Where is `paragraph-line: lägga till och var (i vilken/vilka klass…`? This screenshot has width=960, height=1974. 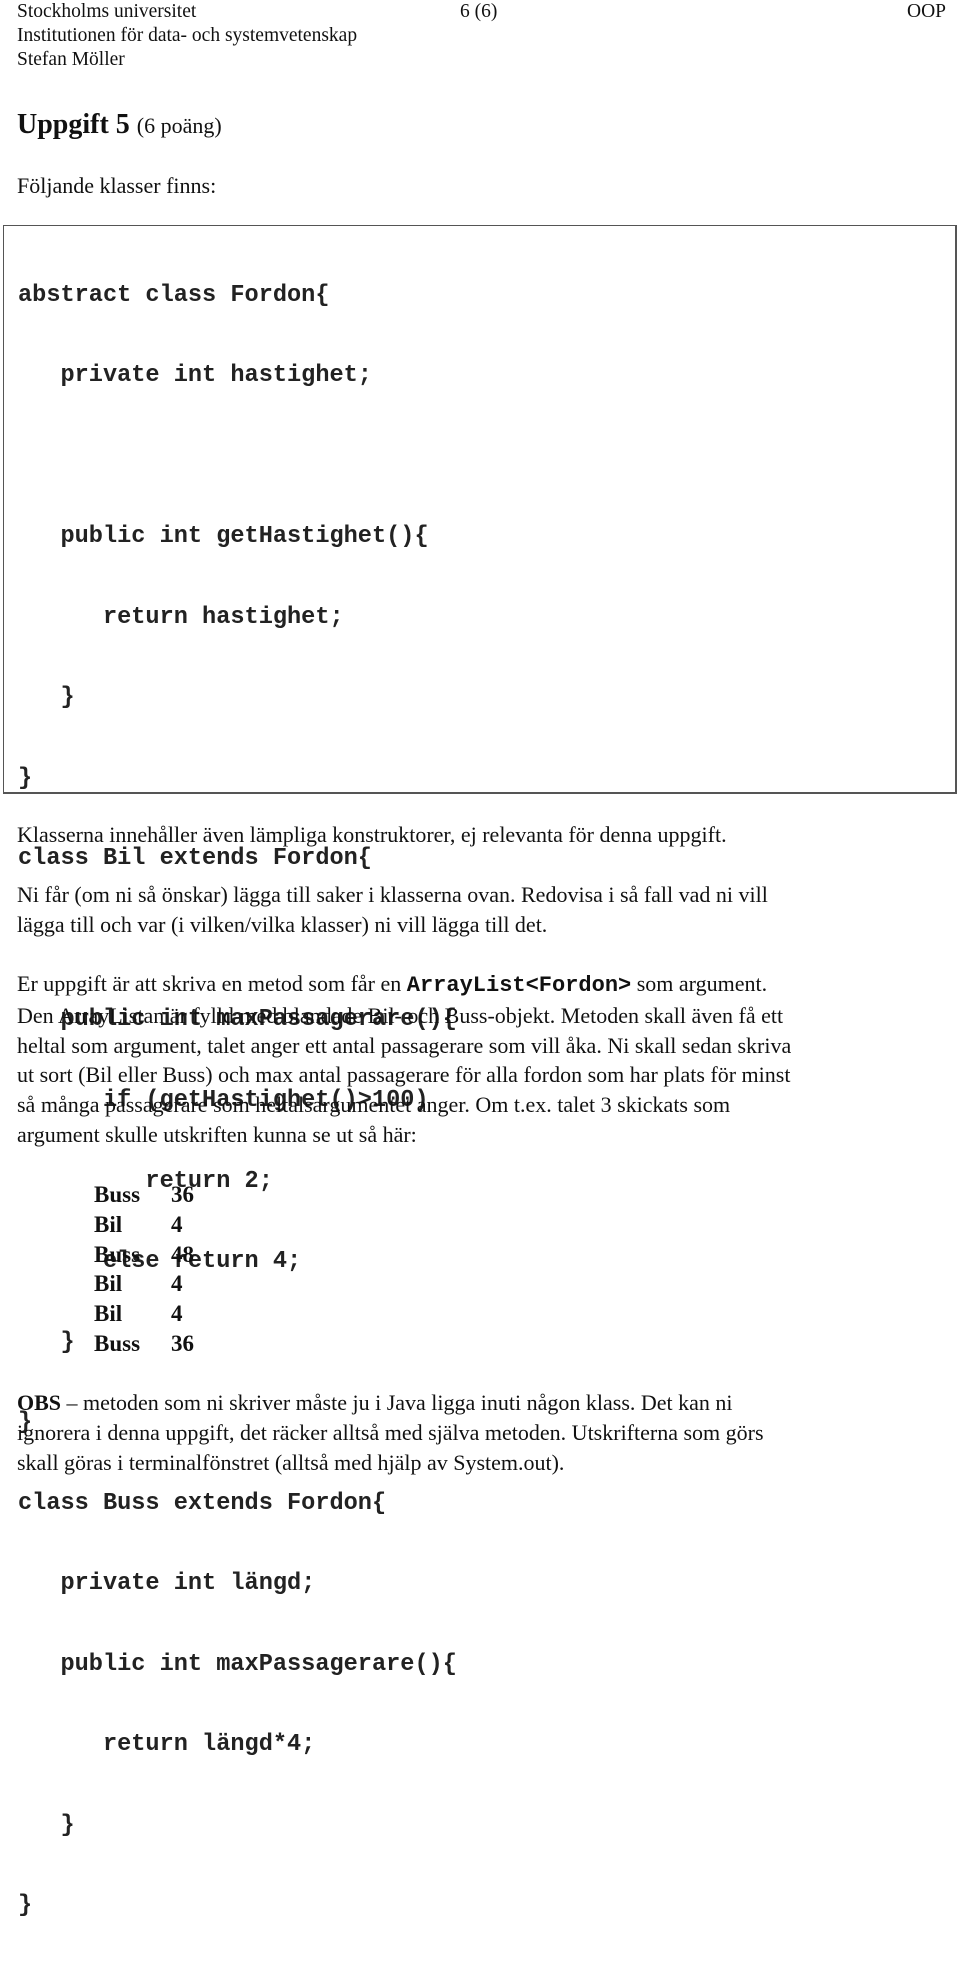 paragraph-line: lägga till och var (i vilken/vilka klass… is located at coordinates (282, 924).